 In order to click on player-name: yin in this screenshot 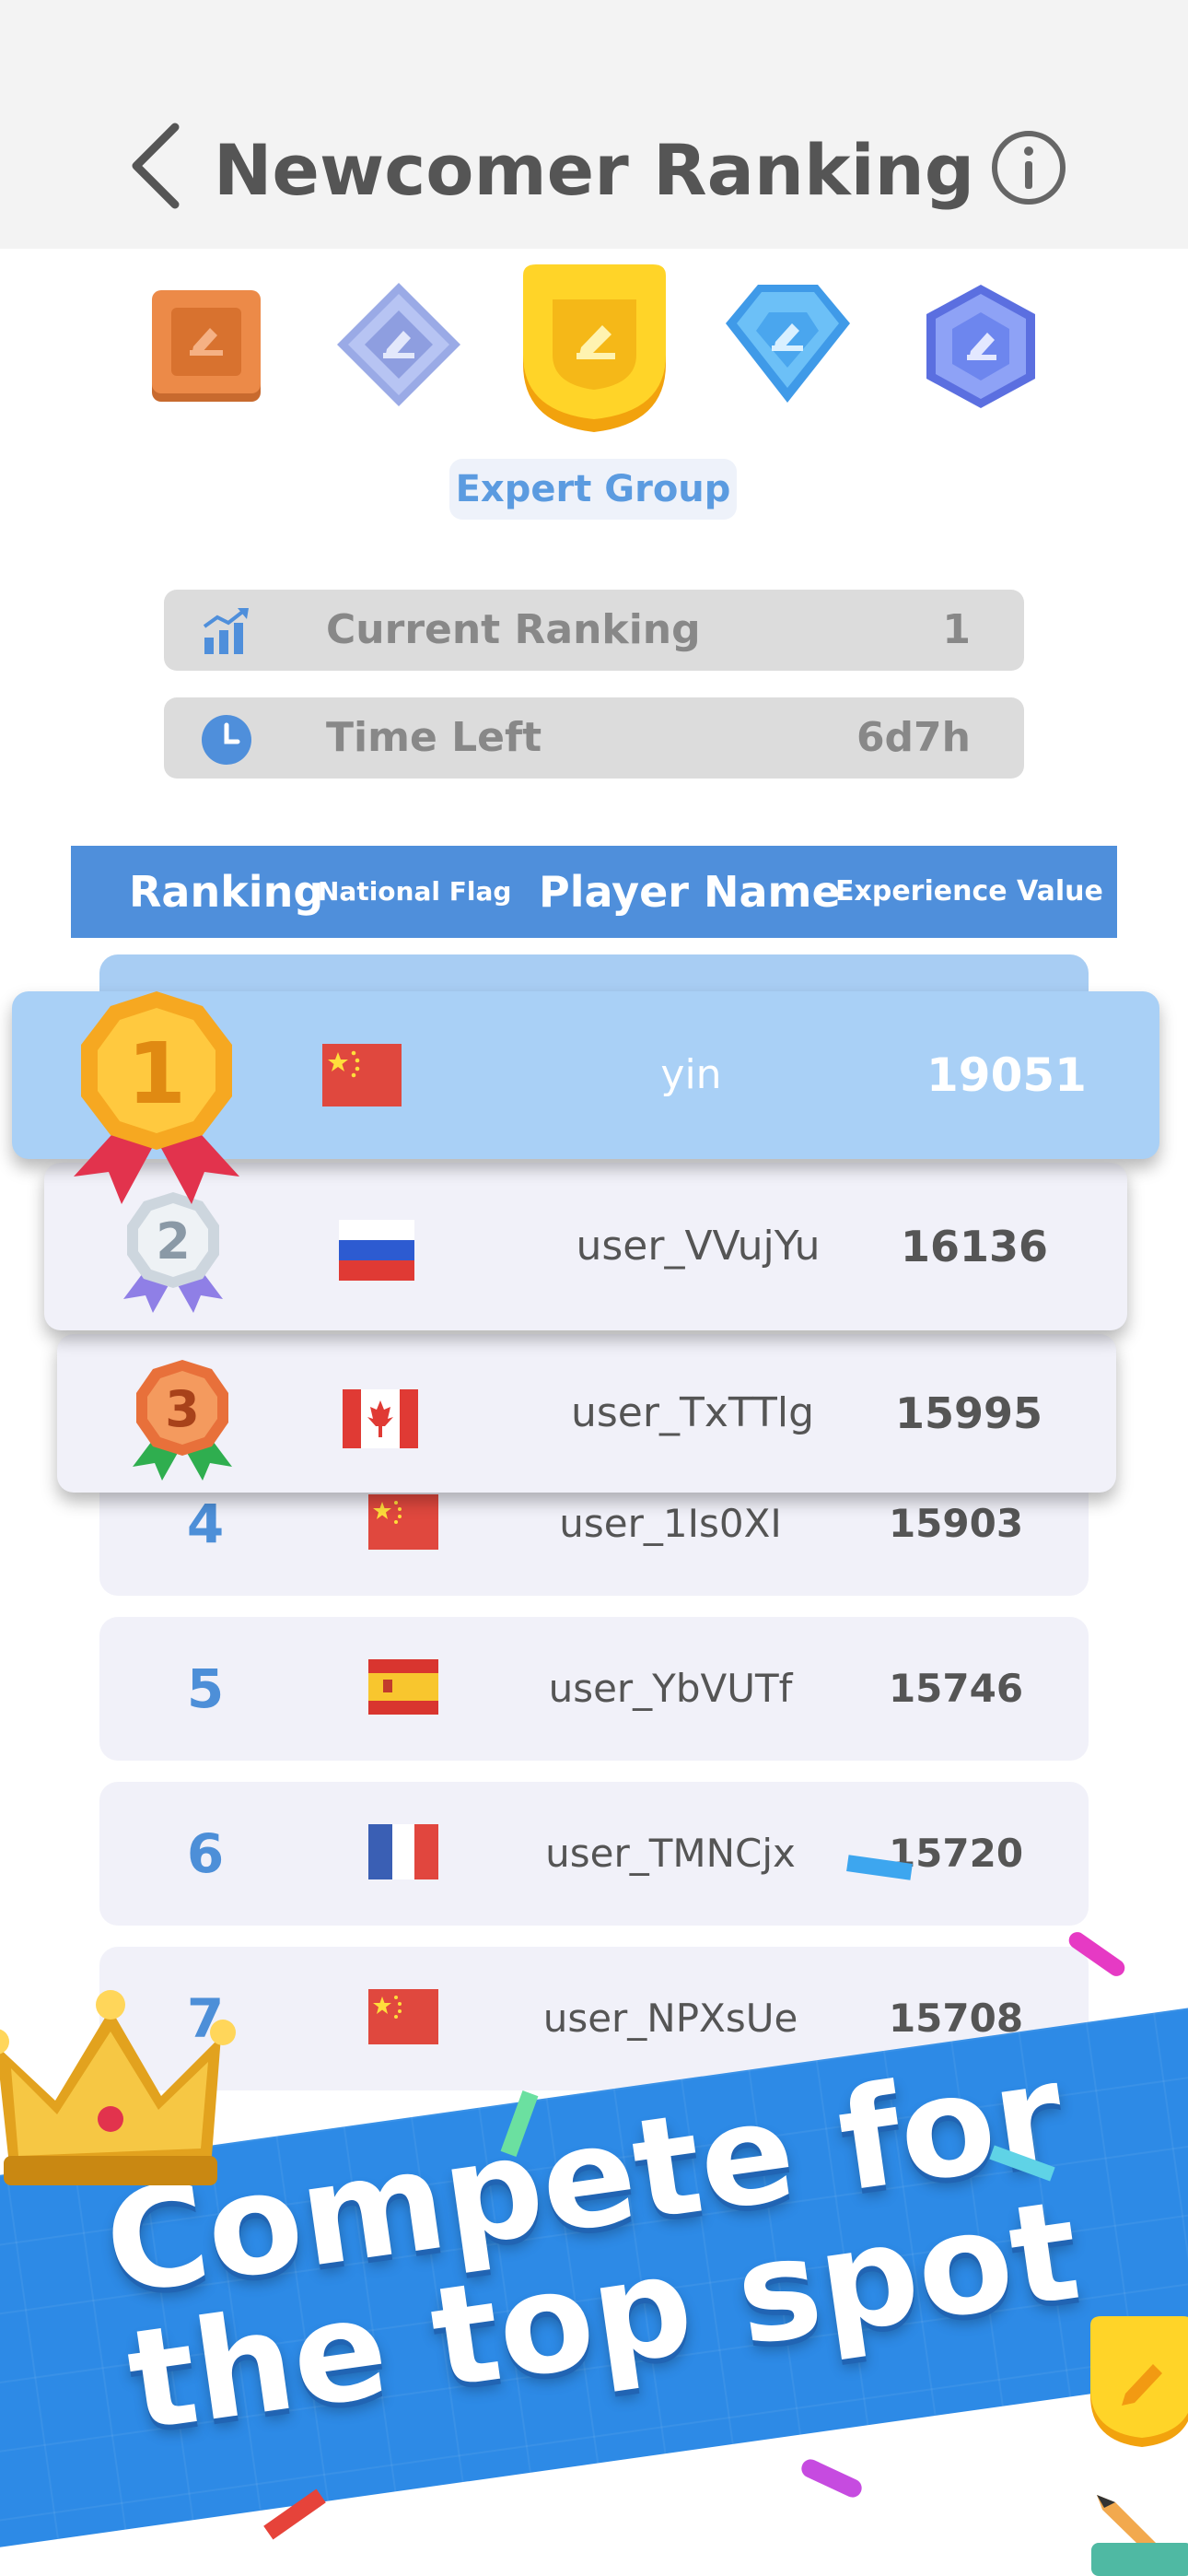, I will do `click(691, 1074)`.